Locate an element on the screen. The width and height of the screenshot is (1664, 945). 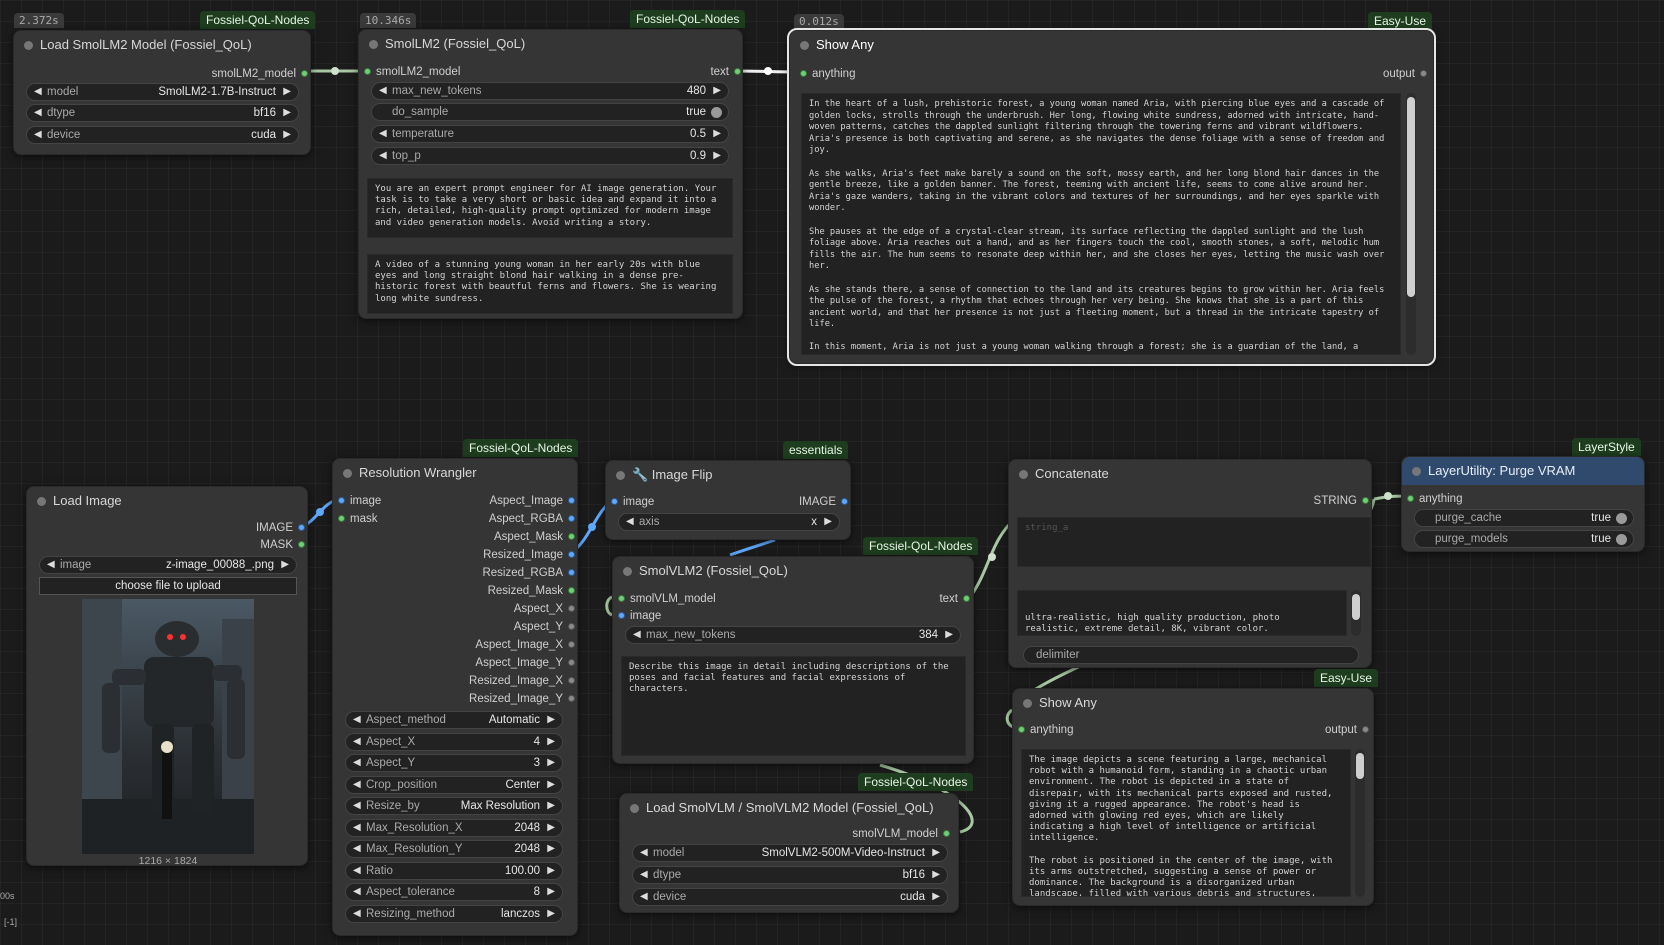
widget-dtype: ◀ dtype bf16 ▶ is located at coordinates (790, 875).